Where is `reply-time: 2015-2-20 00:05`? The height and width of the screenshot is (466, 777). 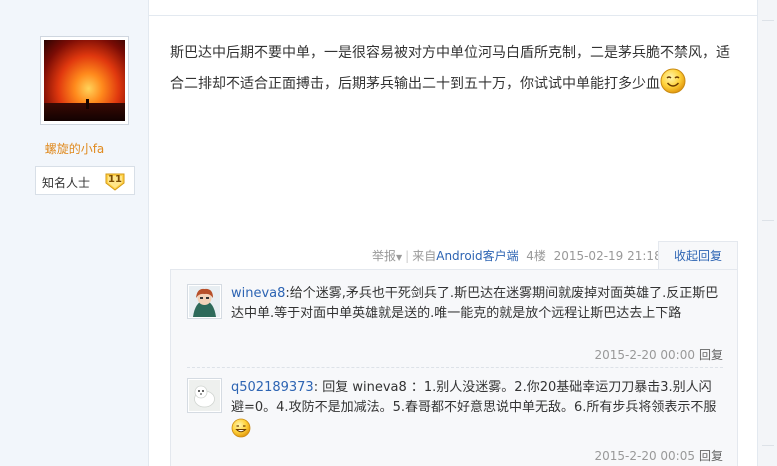 reply-time: 2015-2-20 00:05 is located at coordinates (644, 456).